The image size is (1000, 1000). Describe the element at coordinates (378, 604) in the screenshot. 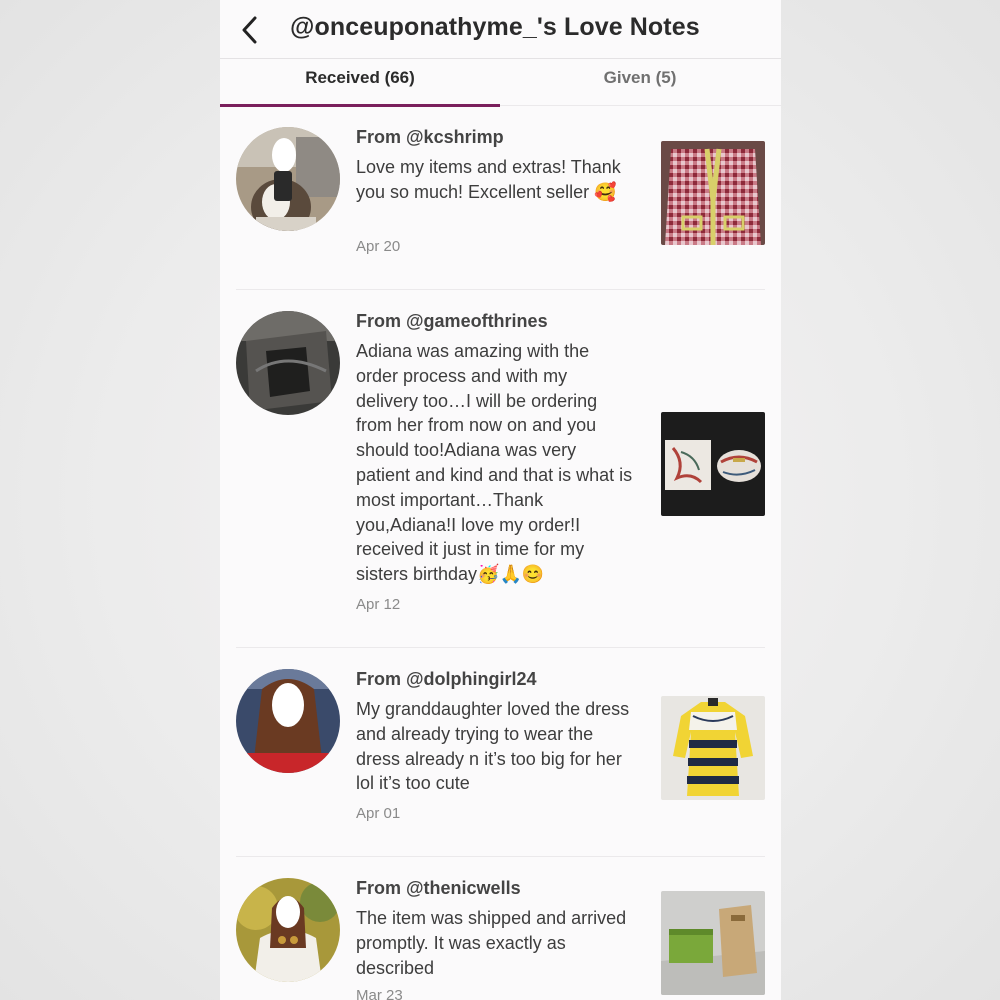

I see `note-date: Apr 12` at that location.